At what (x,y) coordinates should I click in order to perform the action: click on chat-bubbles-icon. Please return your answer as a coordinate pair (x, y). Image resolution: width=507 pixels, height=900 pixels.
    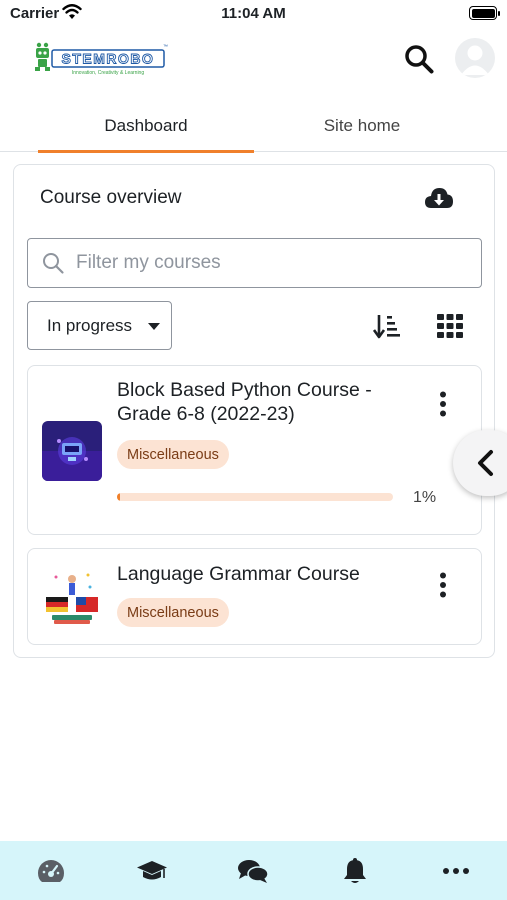
    Looking at the image, I should click on (253, 871).